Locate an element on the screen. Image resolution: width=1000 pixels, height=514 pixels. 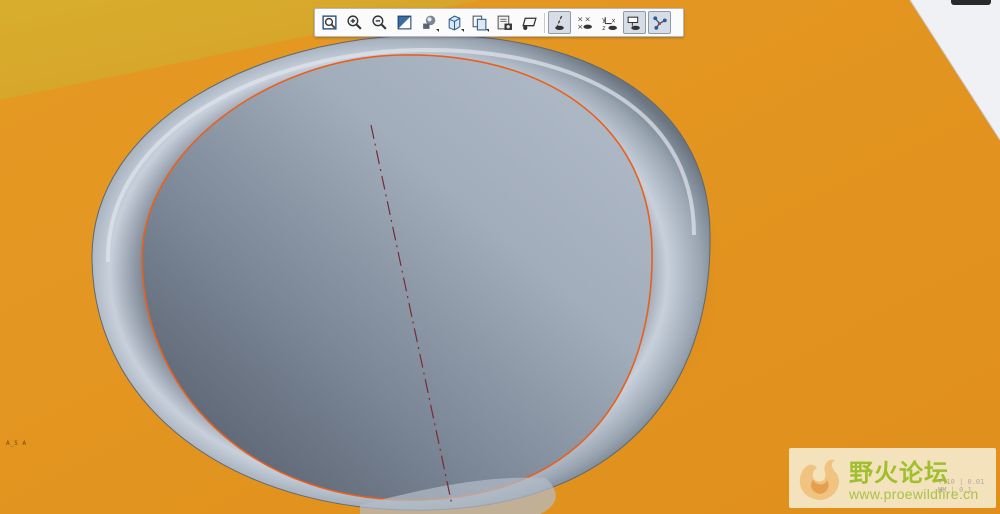
spin-center-icon is located at coordinates (660, 23).